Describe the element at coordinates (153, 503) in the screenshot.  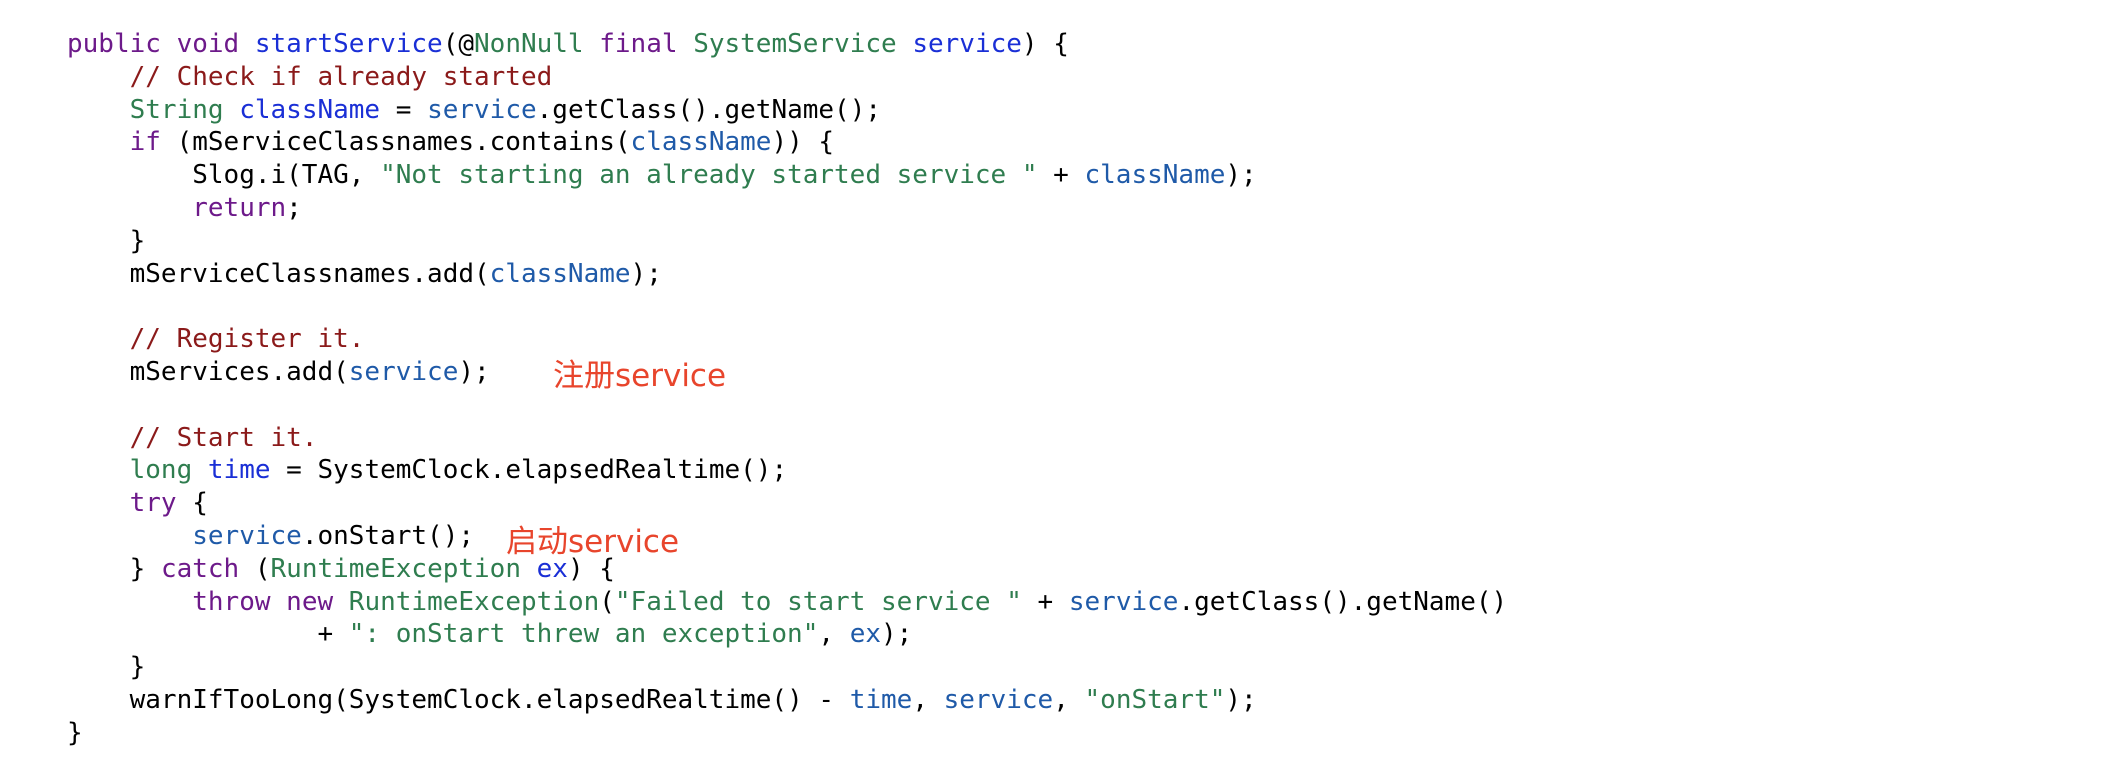
I see `code-token: try` at that location.